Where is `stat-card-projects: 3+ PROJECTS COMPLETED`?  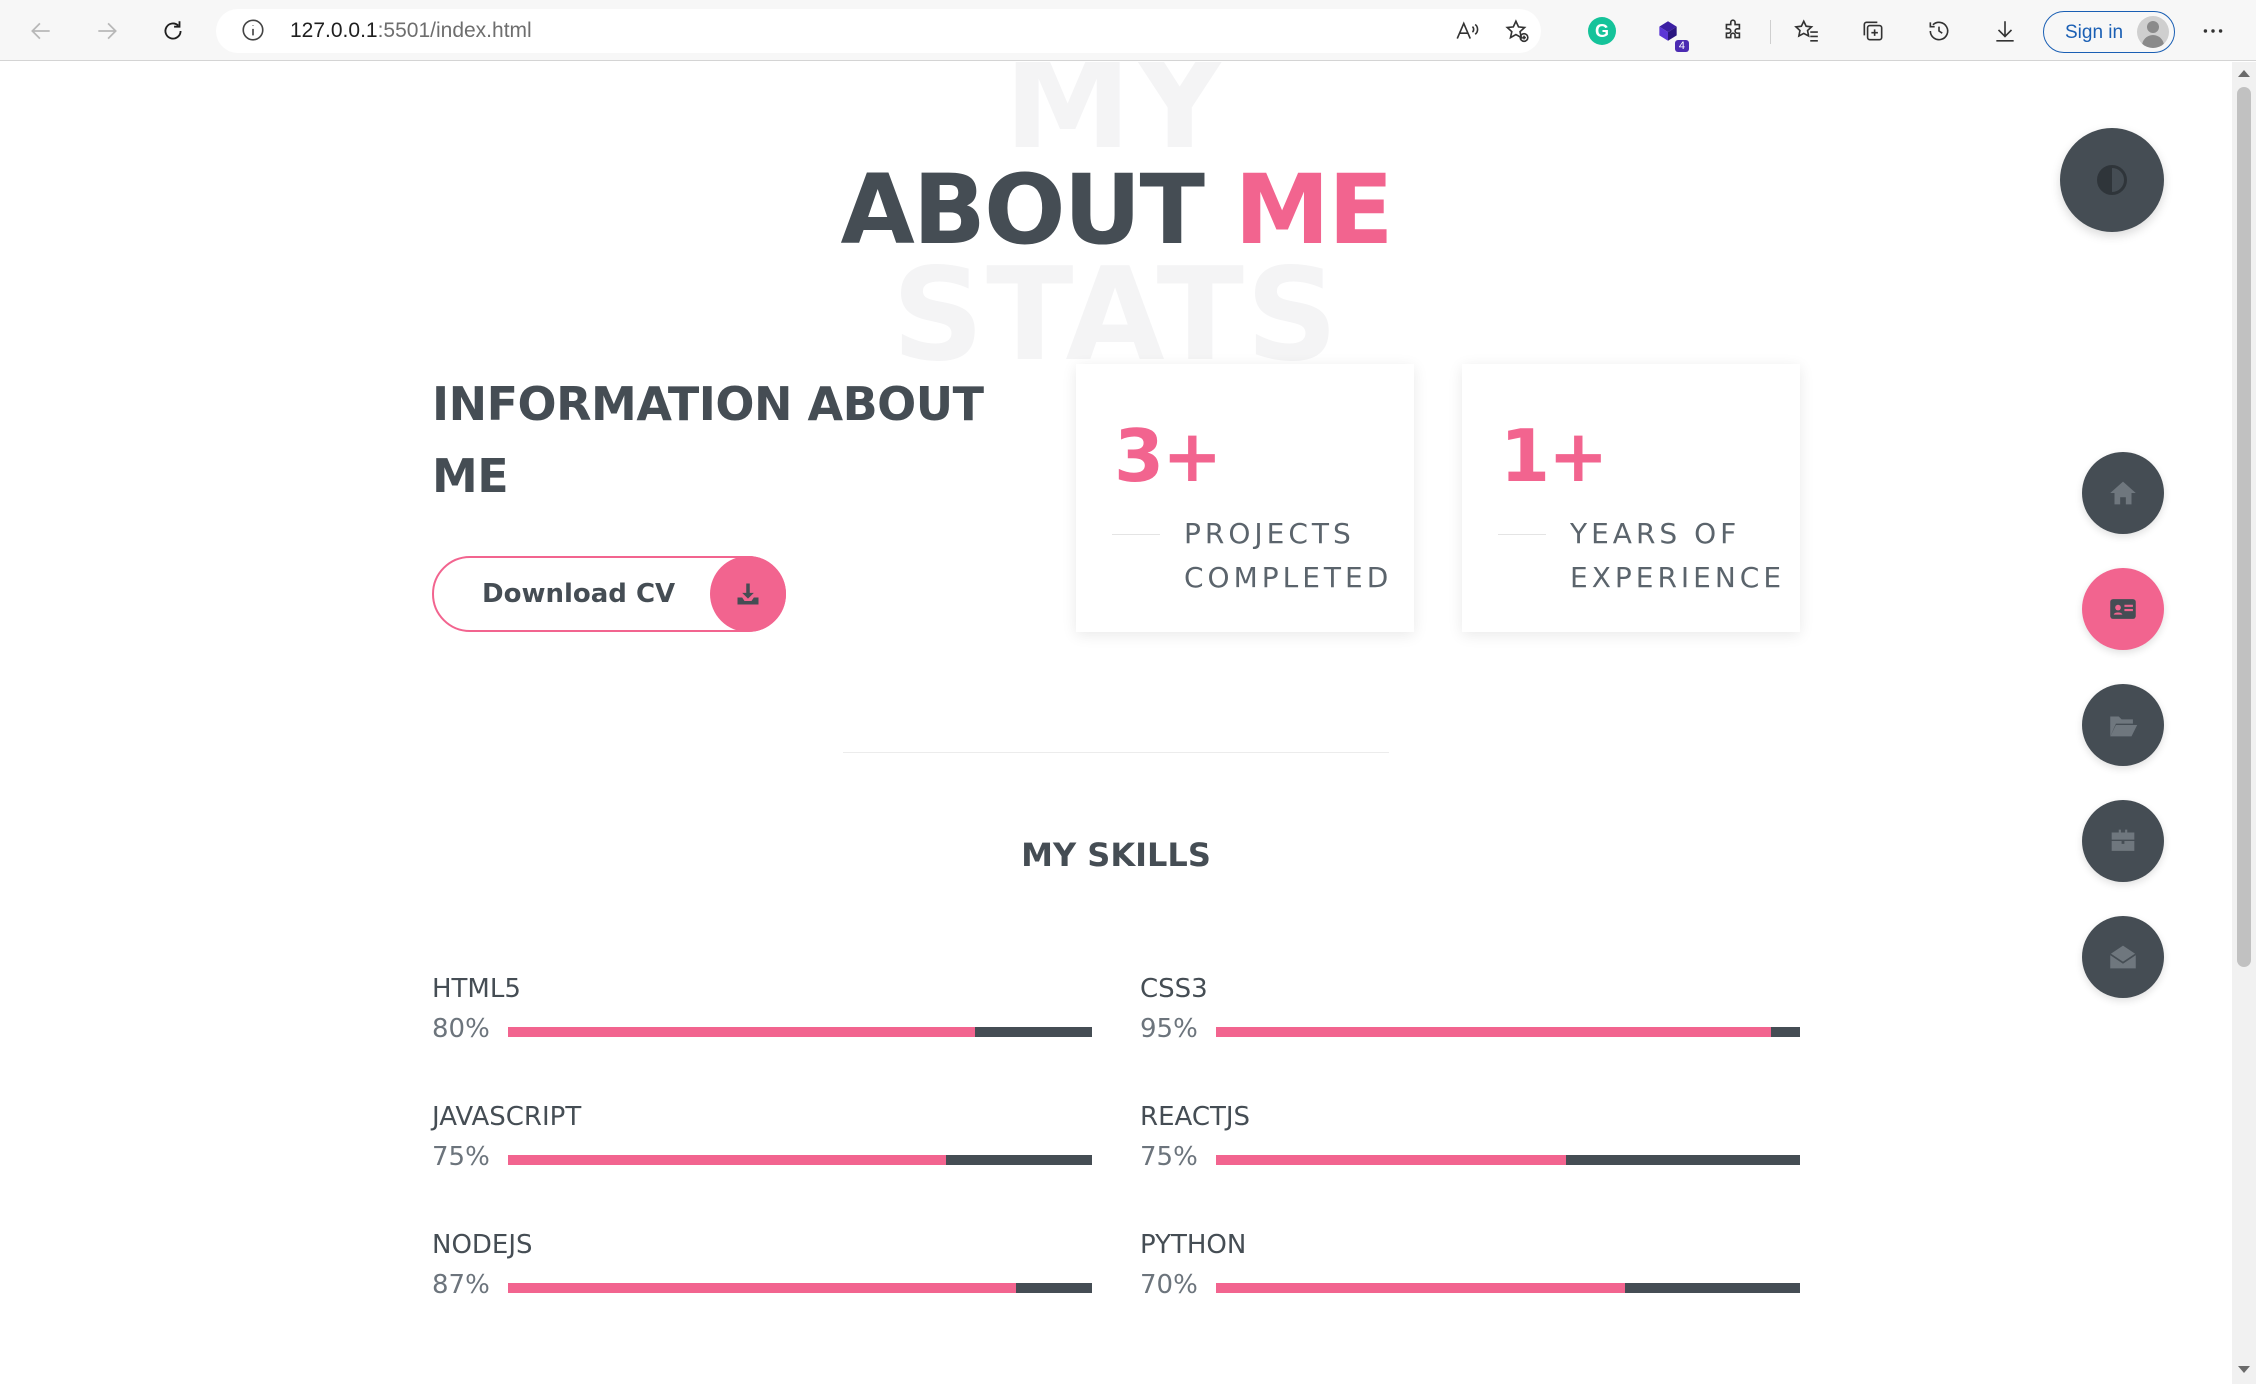
stat-card-projects: 3+ PROJECTS COMPLETED is located at coordinates (1245, 498).